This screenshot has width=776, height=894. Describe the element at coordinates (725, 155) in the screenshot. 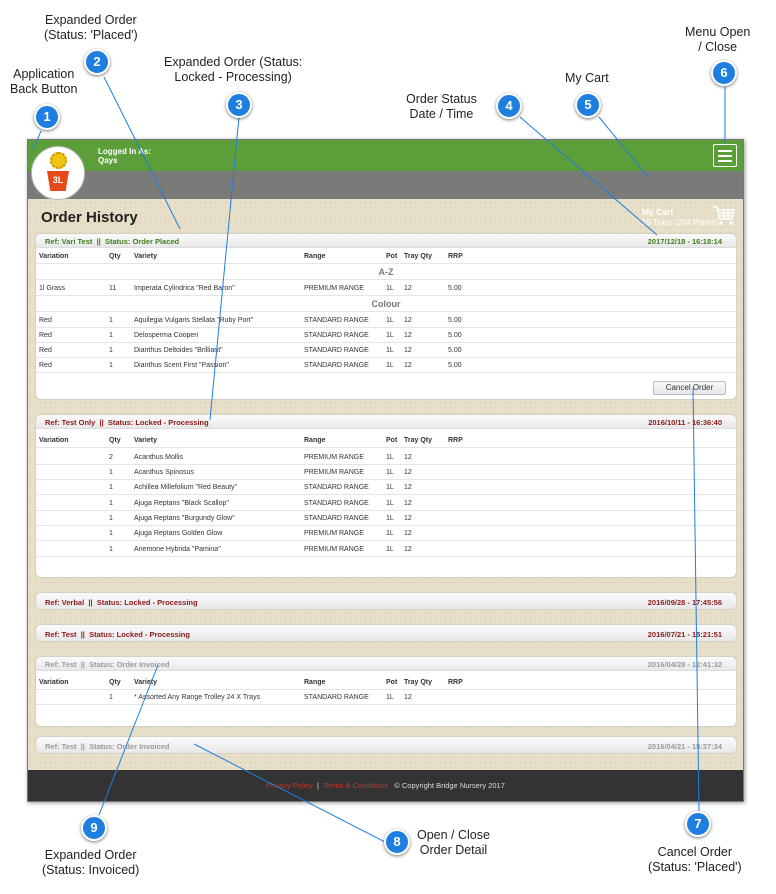

I see `menu-toggle-button` at that location.